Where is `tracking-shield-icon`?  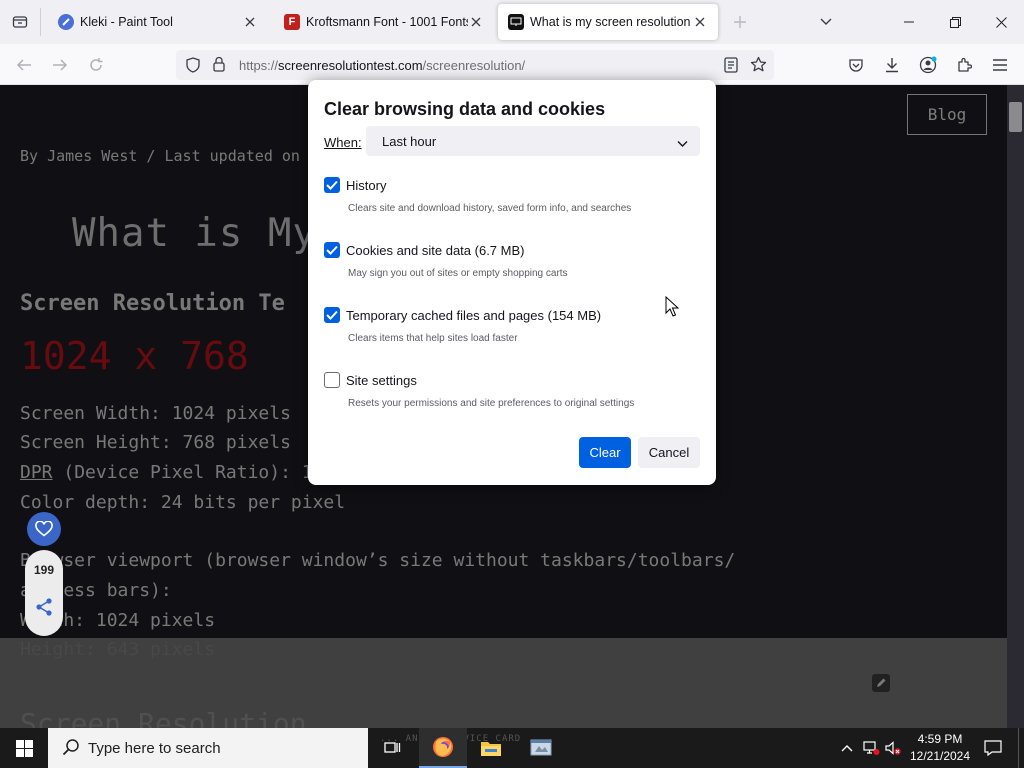 tracking-shield-icon is located at coordinates (193, 67).